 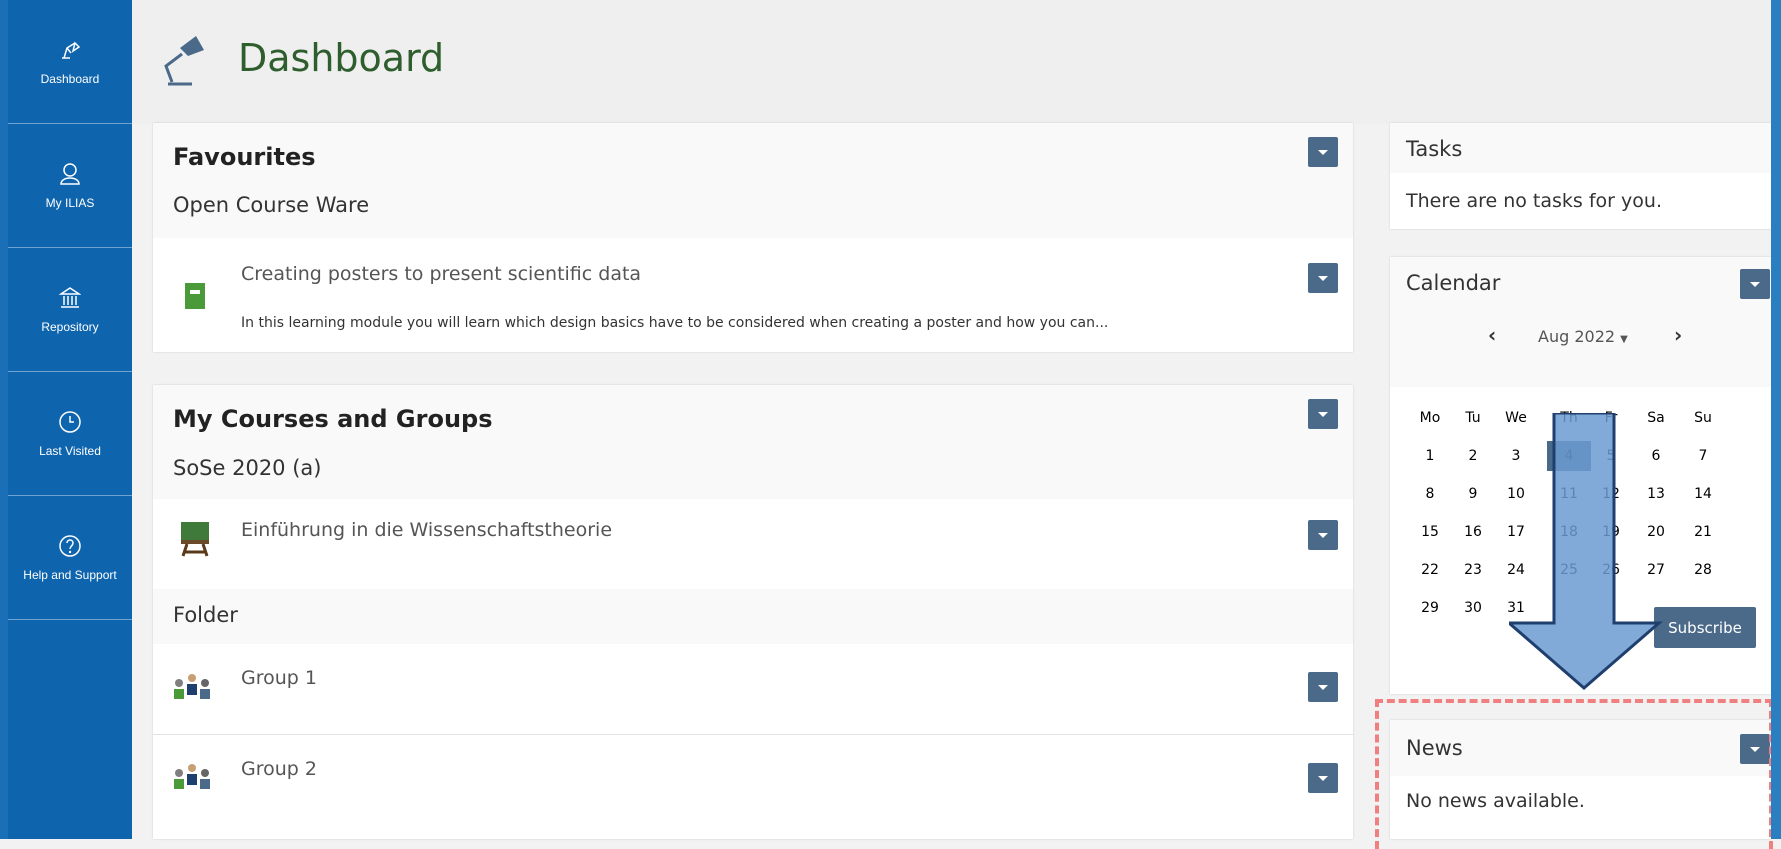 I want to click on favourites-title: Favourites, so click(x=244, y=157).